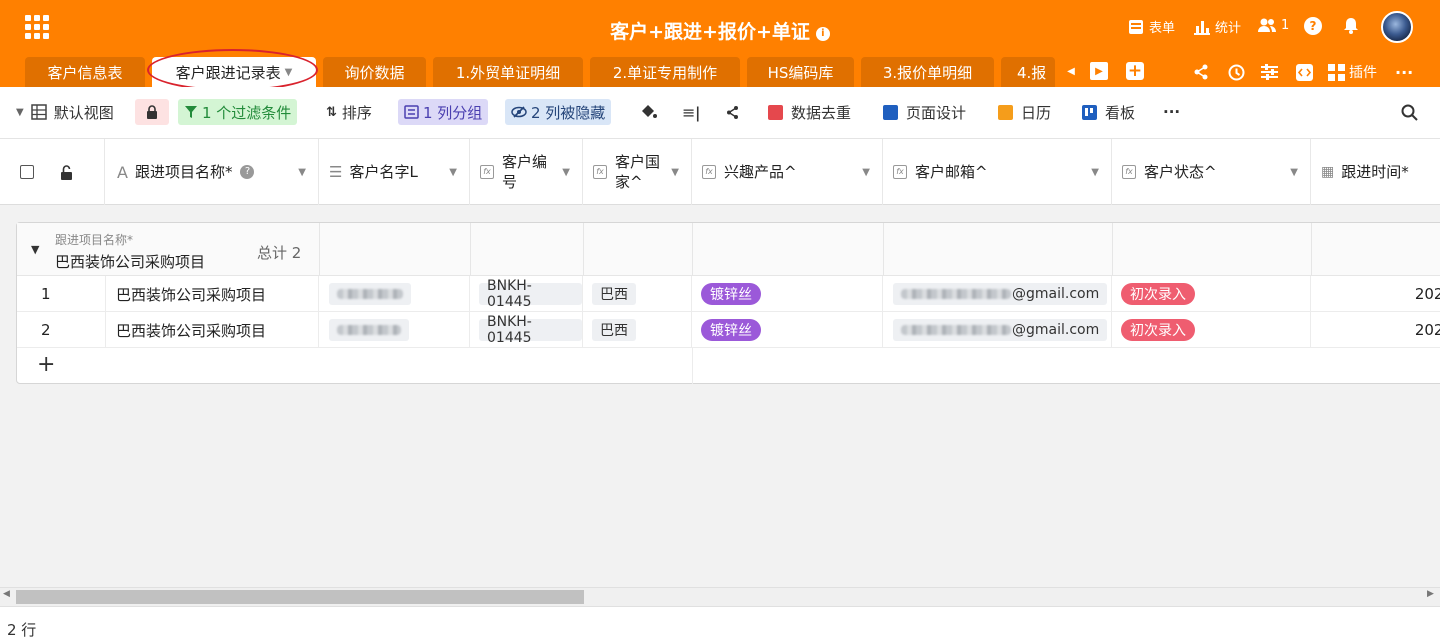  What do you see at coordinates (394, 172) in the screenshot?
I see `column-header-customer-name: ☰ 客户名字L ▼` at bounding box center [394, 172].